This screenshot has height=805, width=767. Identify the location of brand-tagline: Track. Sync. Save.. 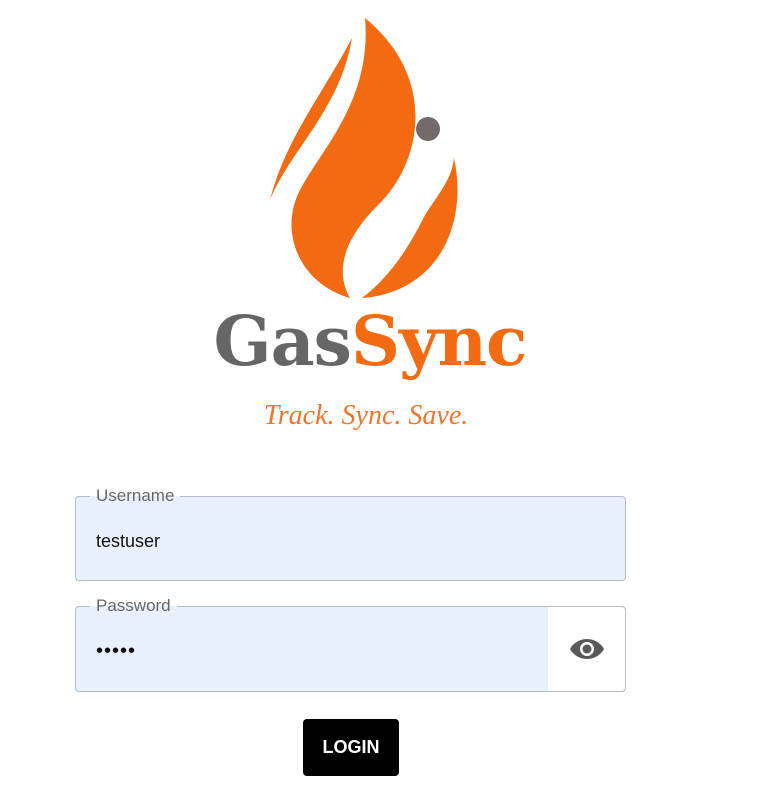
(366, 415).